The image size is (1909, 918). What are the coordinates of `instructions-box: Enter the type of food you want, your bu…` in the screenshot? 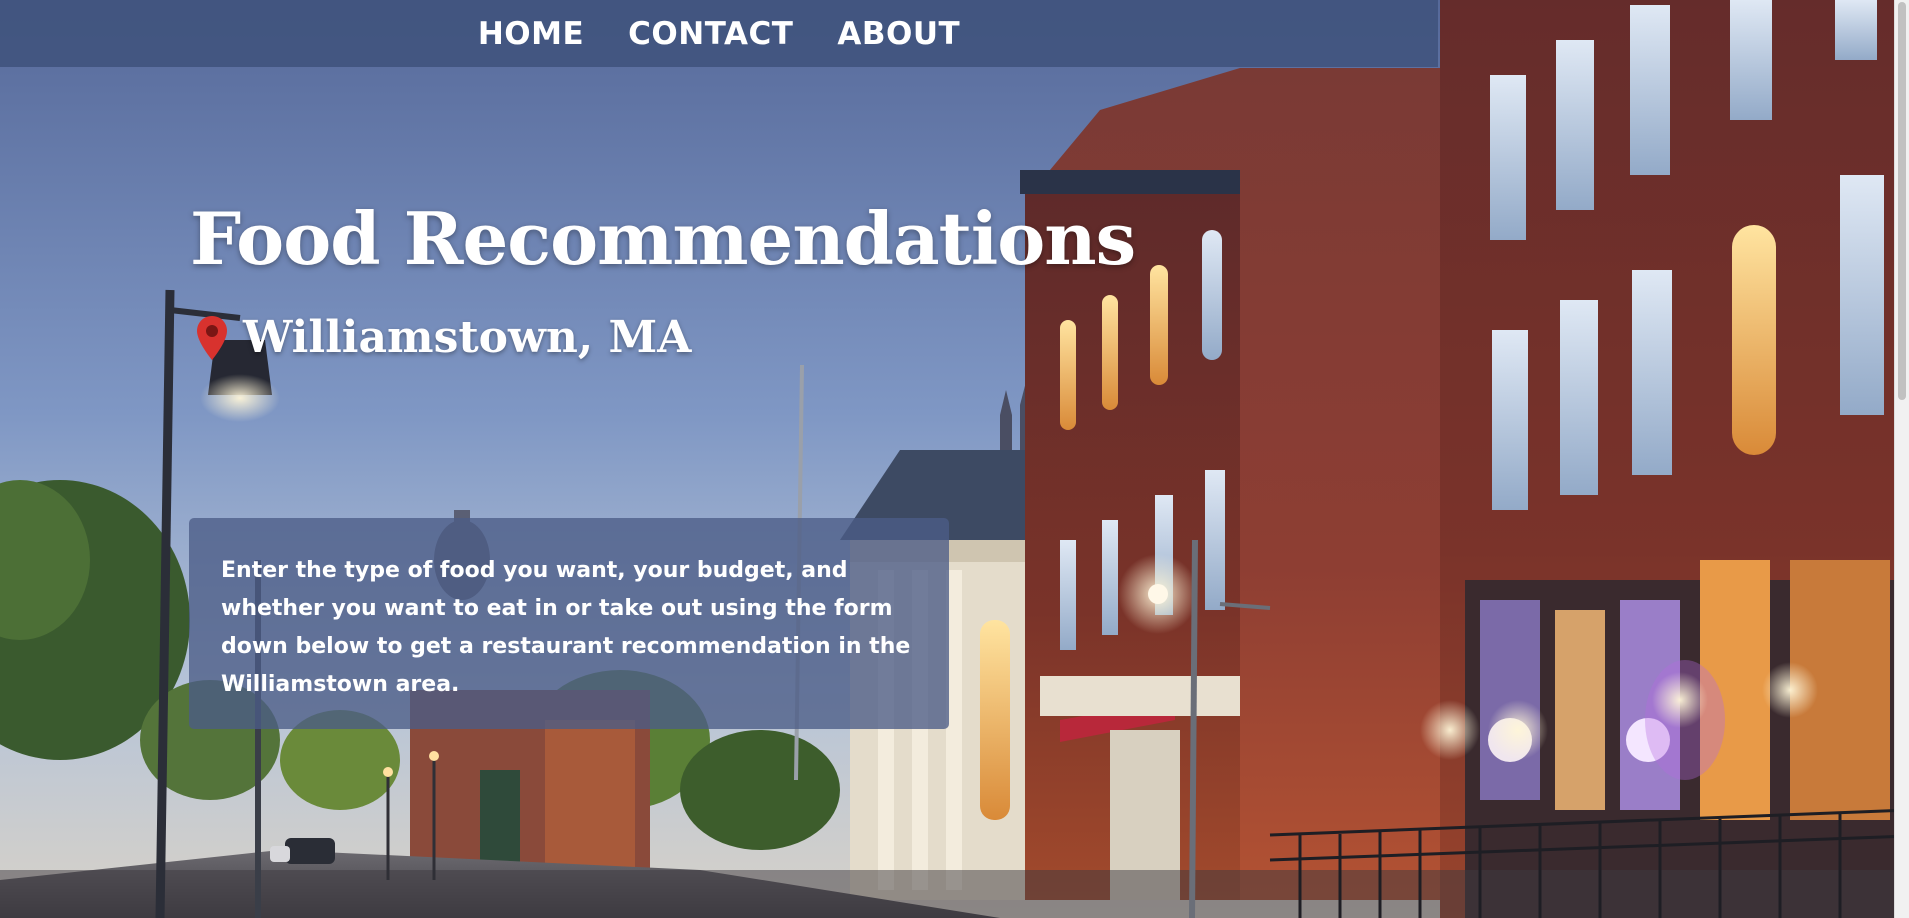 It's located at (569, 623).